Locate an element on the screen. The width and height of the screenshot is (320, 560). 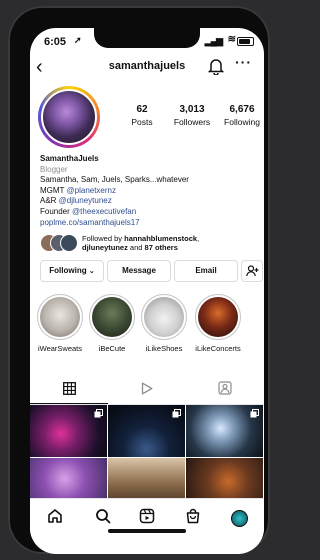
profile-header: ‹ samanthajuels ··· is located at coordinates (147, 68).